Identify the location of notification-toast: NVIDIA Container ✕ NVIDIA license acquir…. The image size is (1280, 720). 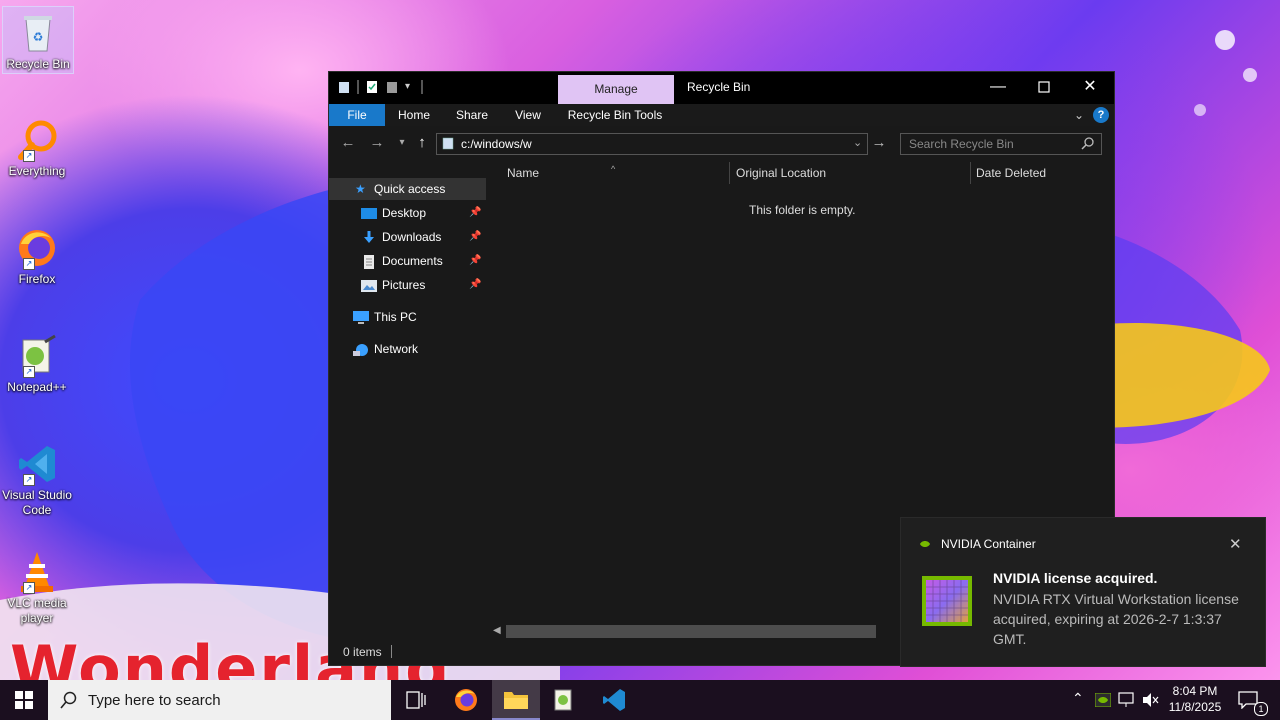
(1083, 592).